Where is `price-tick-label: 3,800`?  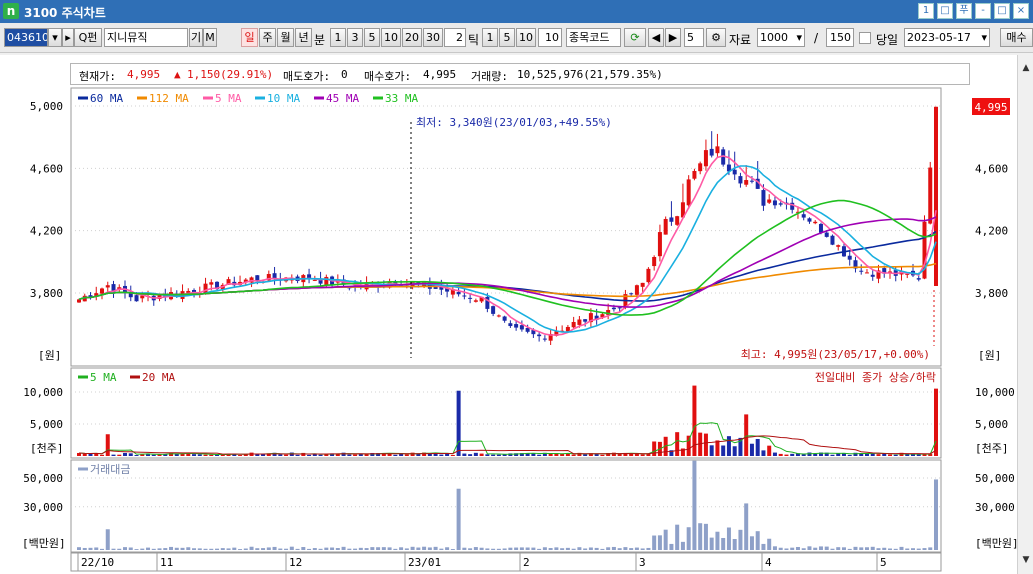
price-tick-label: 3,800 is located at coordinates (991, 293).